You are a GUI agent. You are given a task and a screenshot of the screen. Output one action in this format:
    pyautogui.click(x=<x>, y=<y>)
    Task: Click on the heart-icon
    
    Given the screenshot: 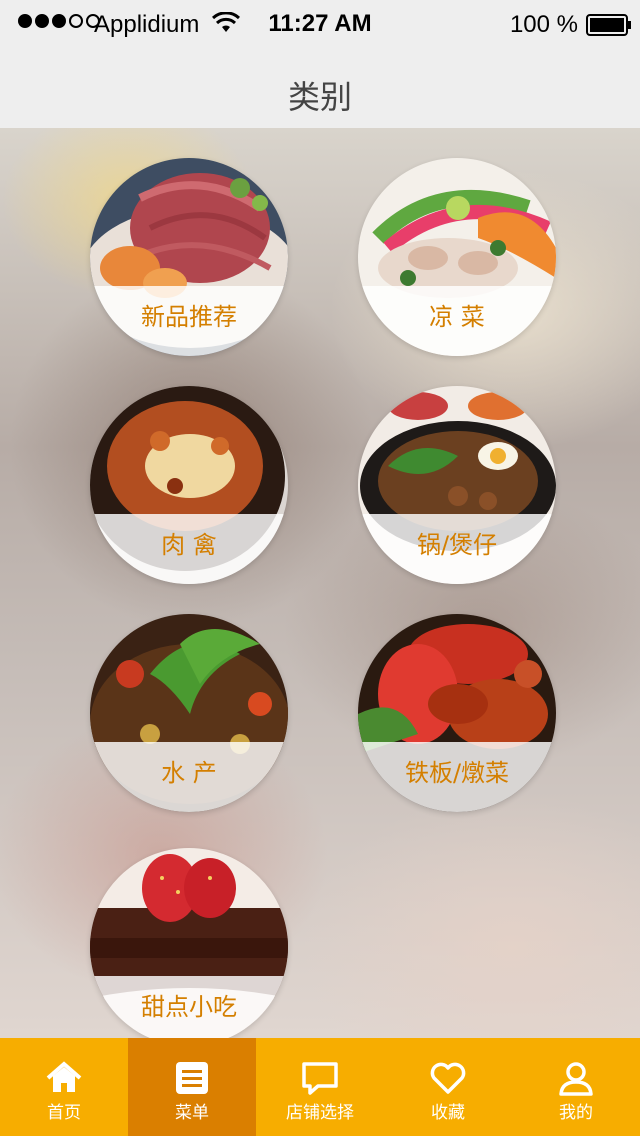 What is the action you would take?
    pyautogui.click(x=448, y=1078)
    